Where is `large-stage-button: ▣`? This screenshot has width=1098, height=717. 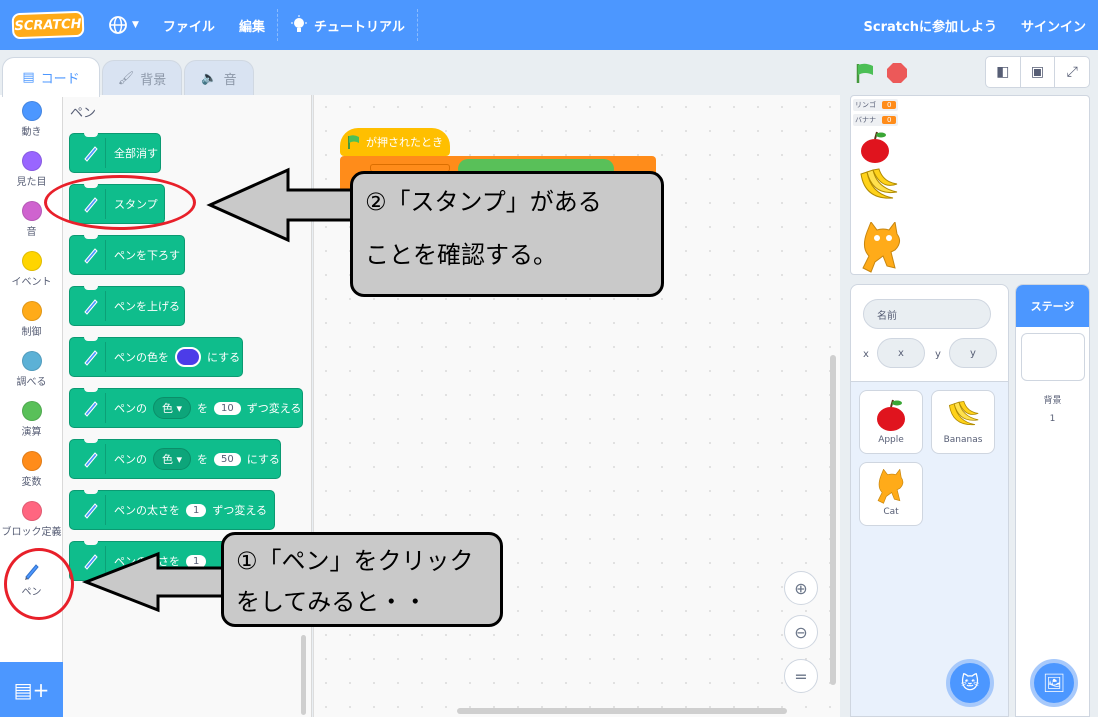
large-stage-button: ▣ is located at coordinates (1038, 72).